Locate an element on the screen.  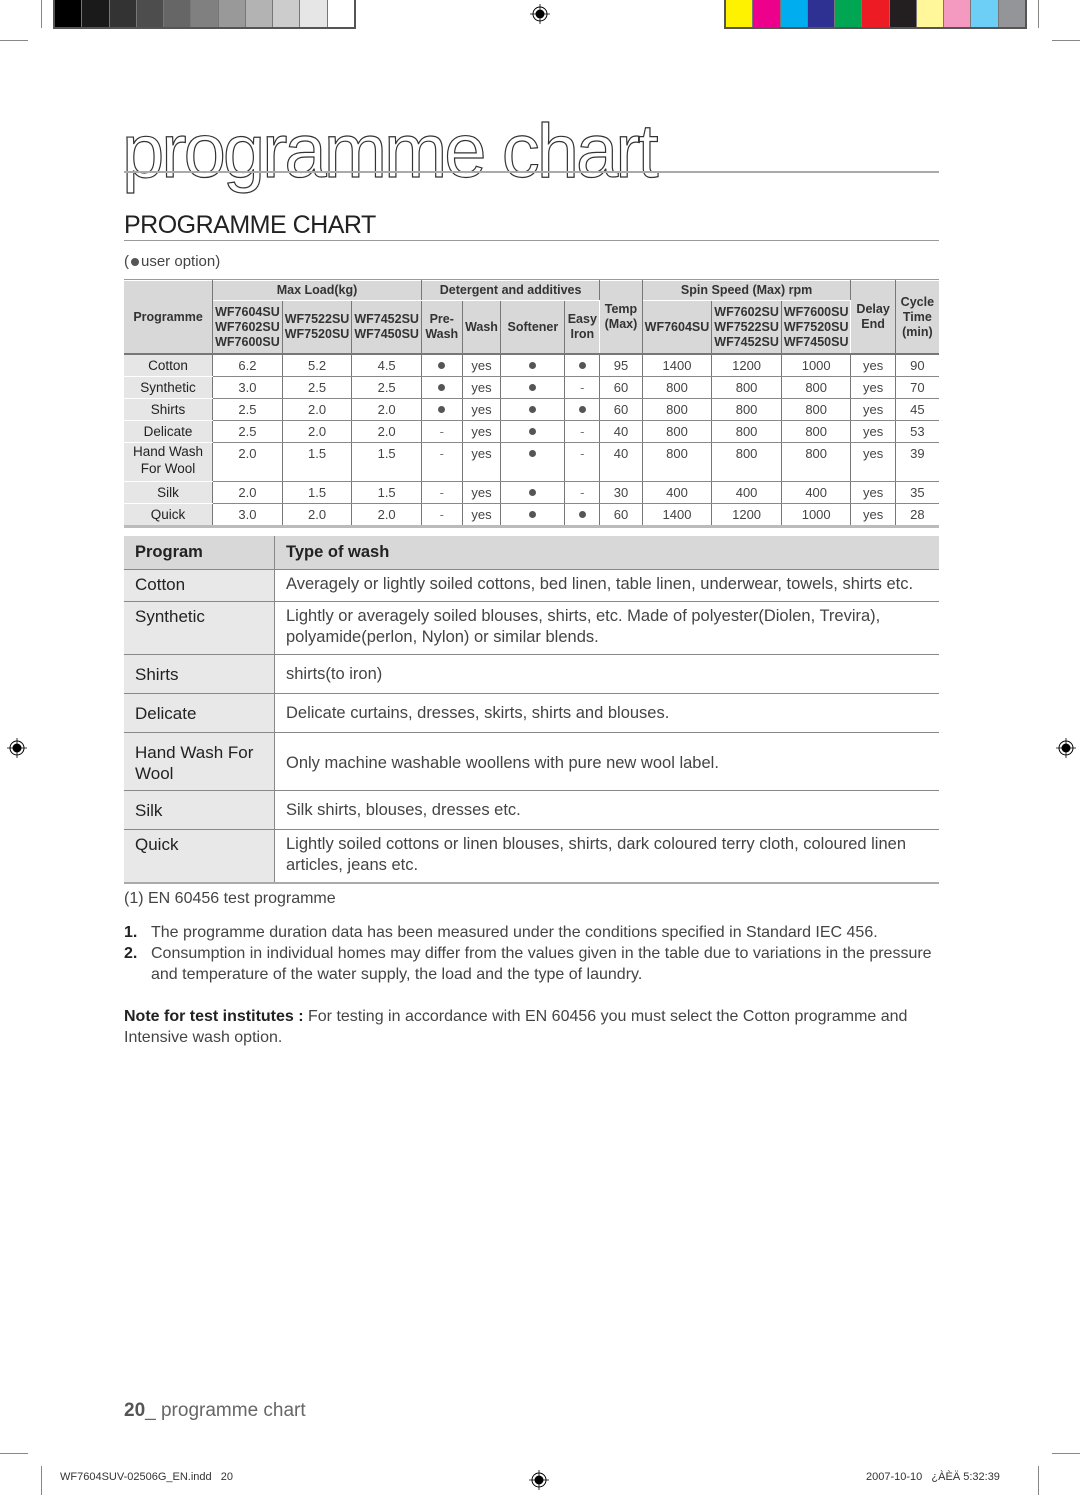
table-row: Delicate 2.5 2.0 2.0- yes -40 800 800 800 yes 53 is located at coordinates (531, 431).